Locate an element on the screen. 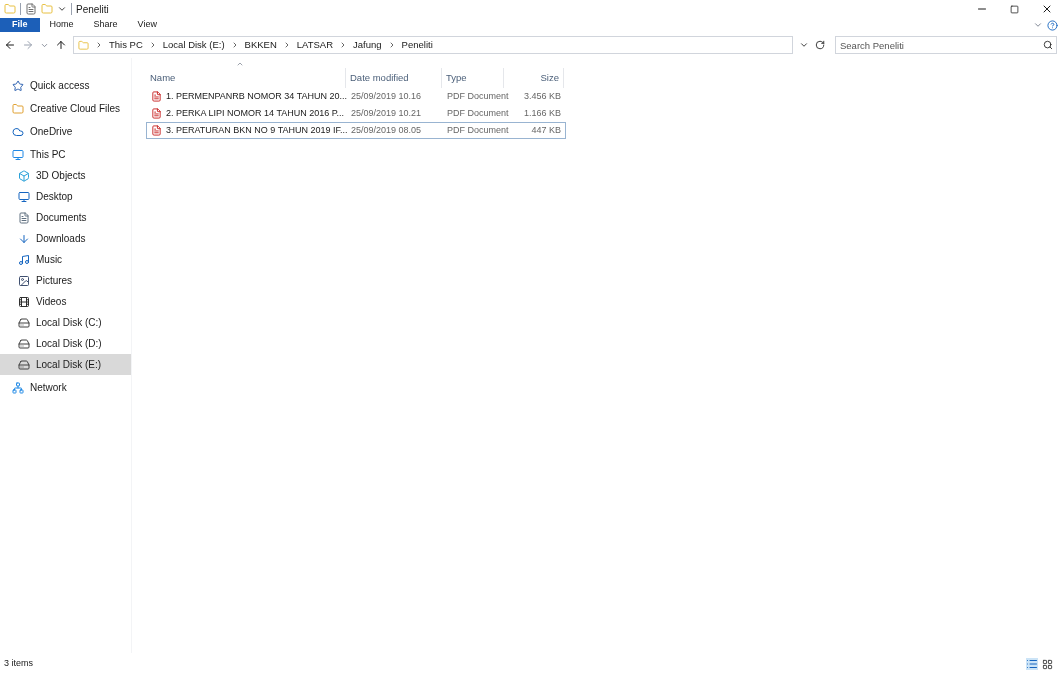  details-view-icon is located at coordinates (1032, 664).